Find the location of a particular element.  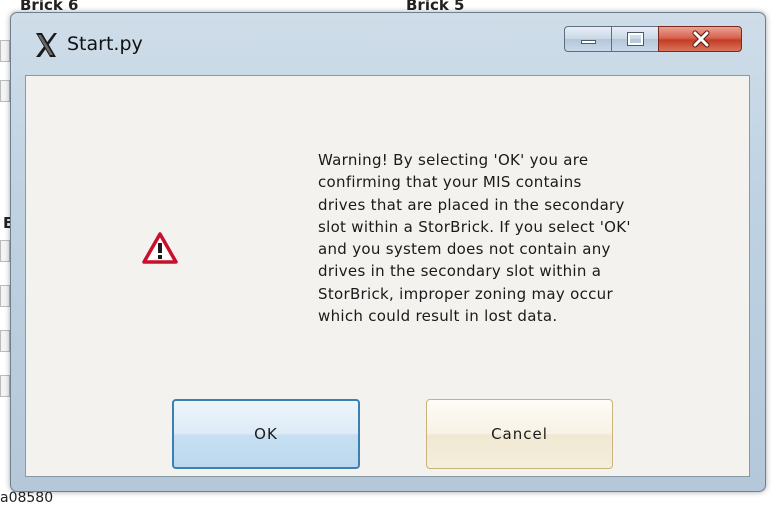

minimize-icon is located at coordinates (588, 42).